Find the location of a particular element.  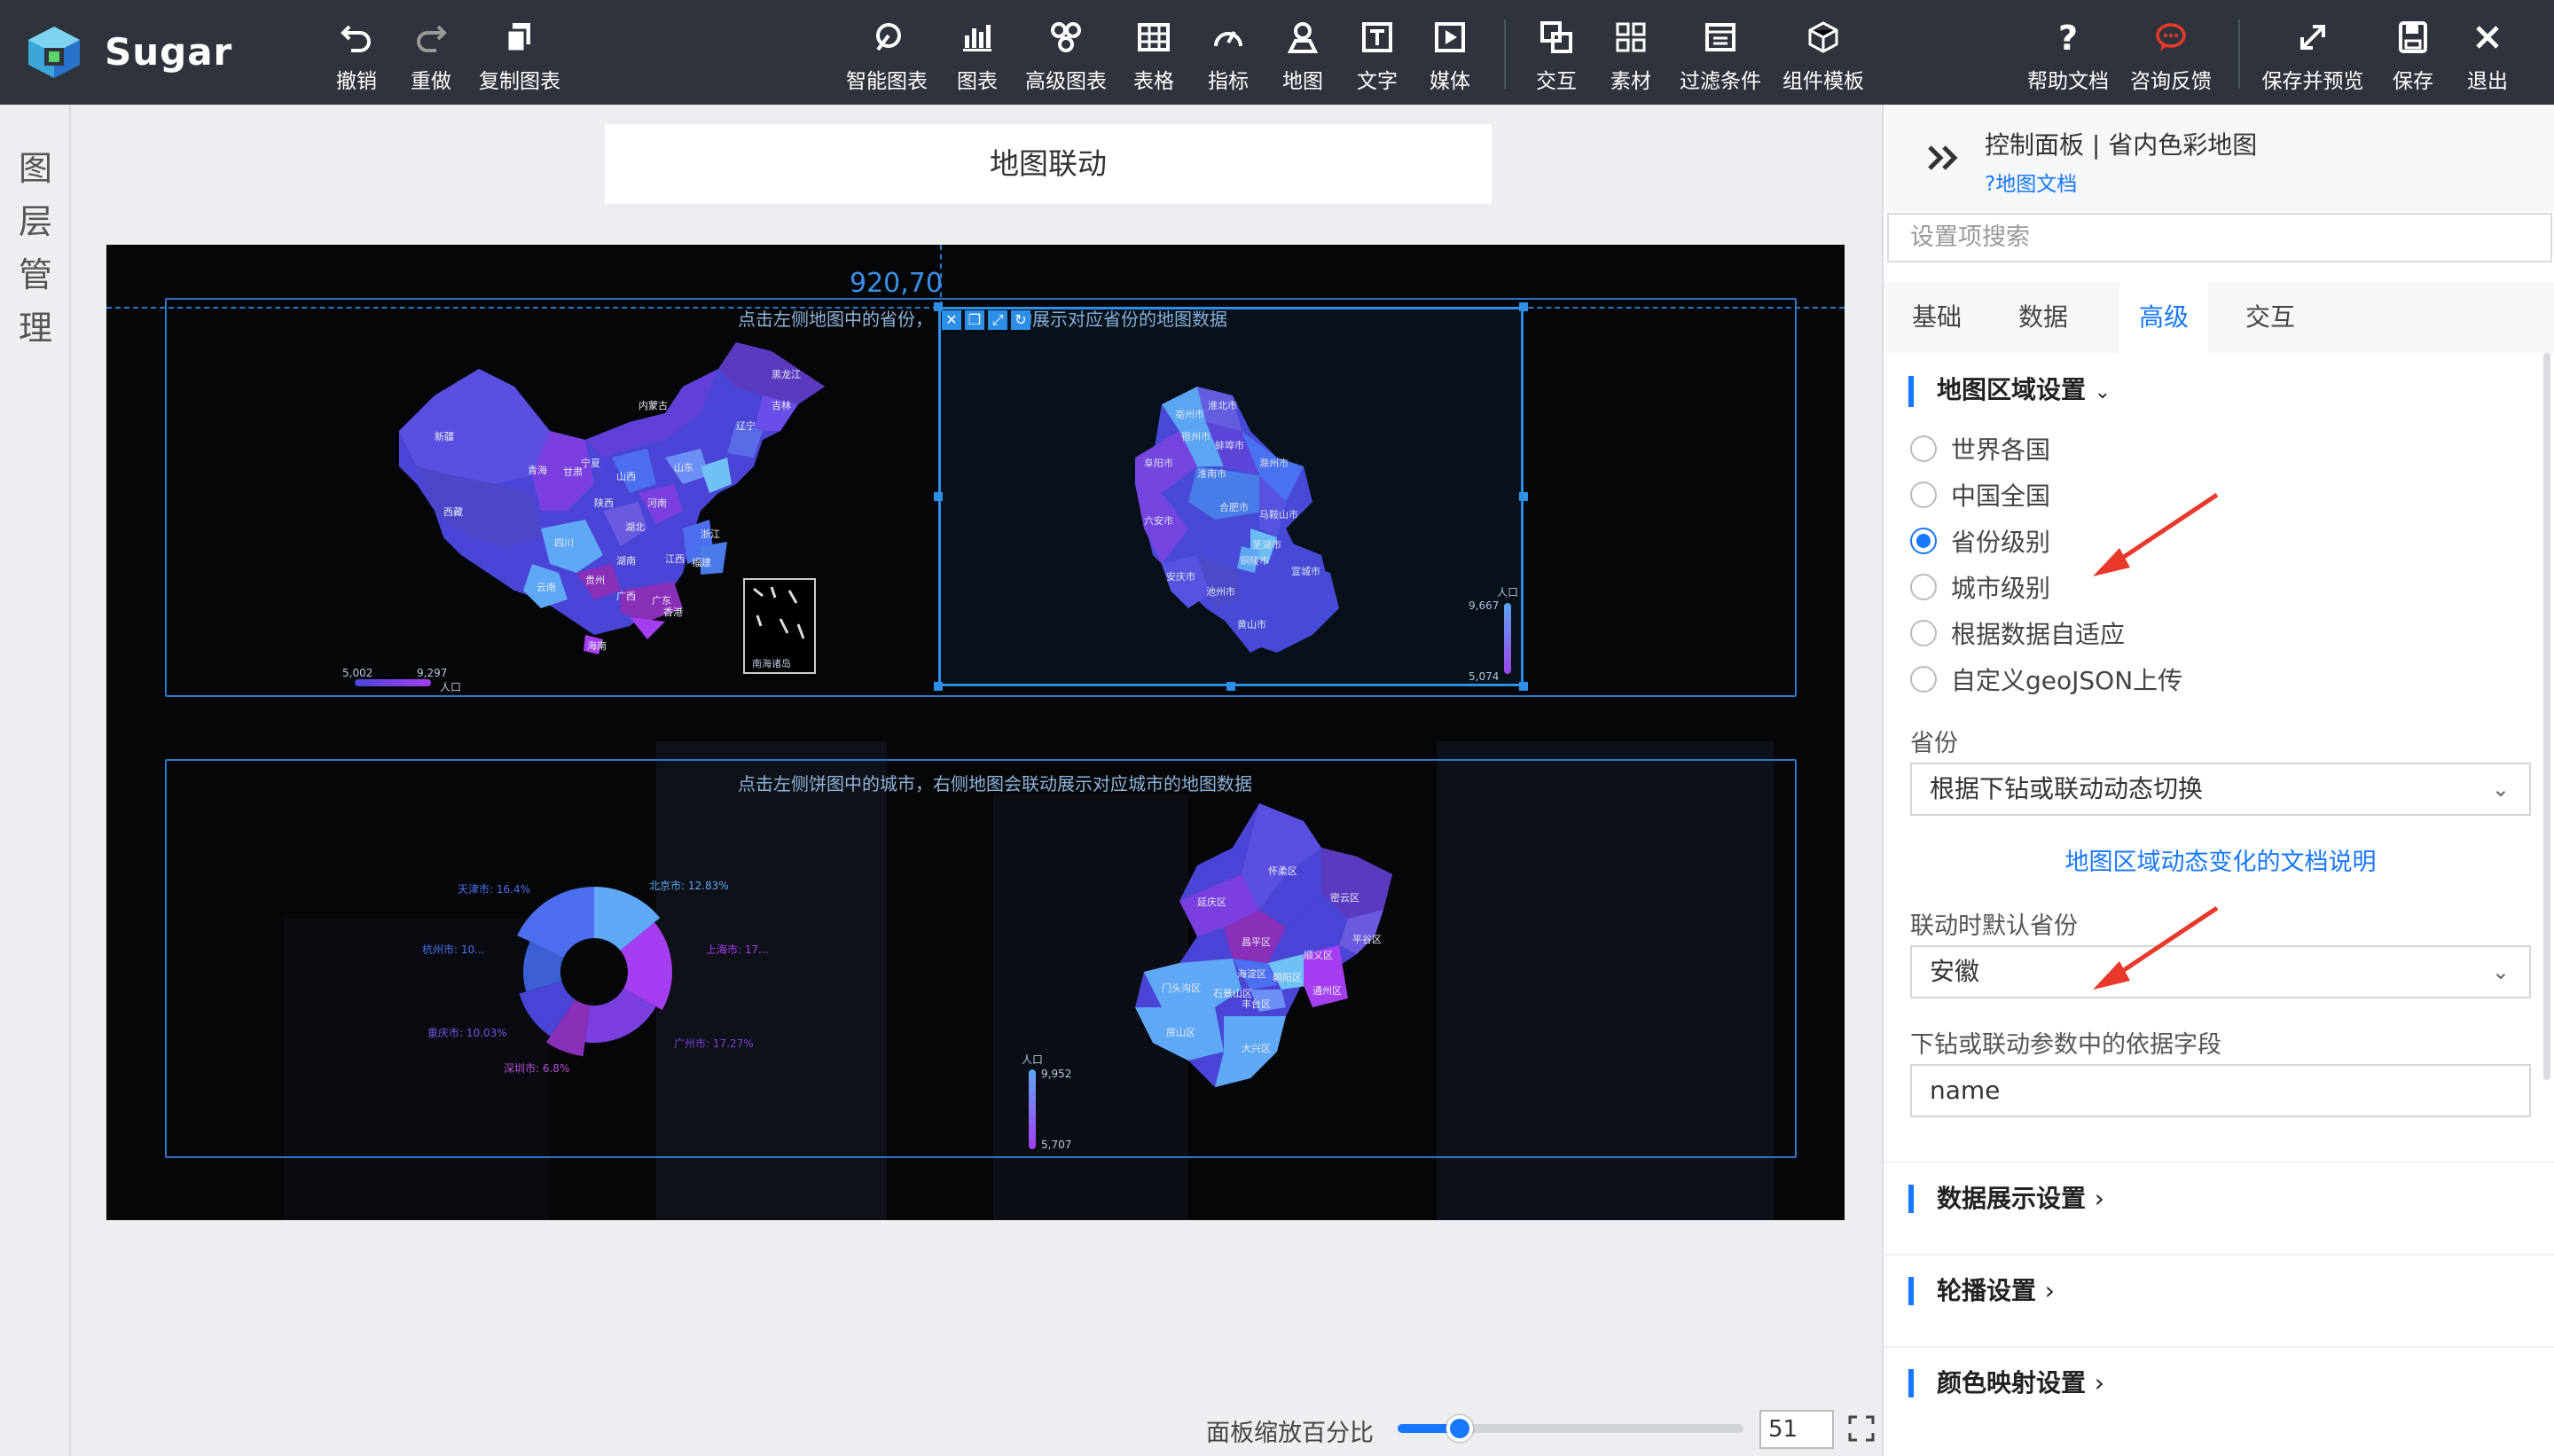

radio-auto: 根据数据自适应 is located at coordinates (2017, 635).